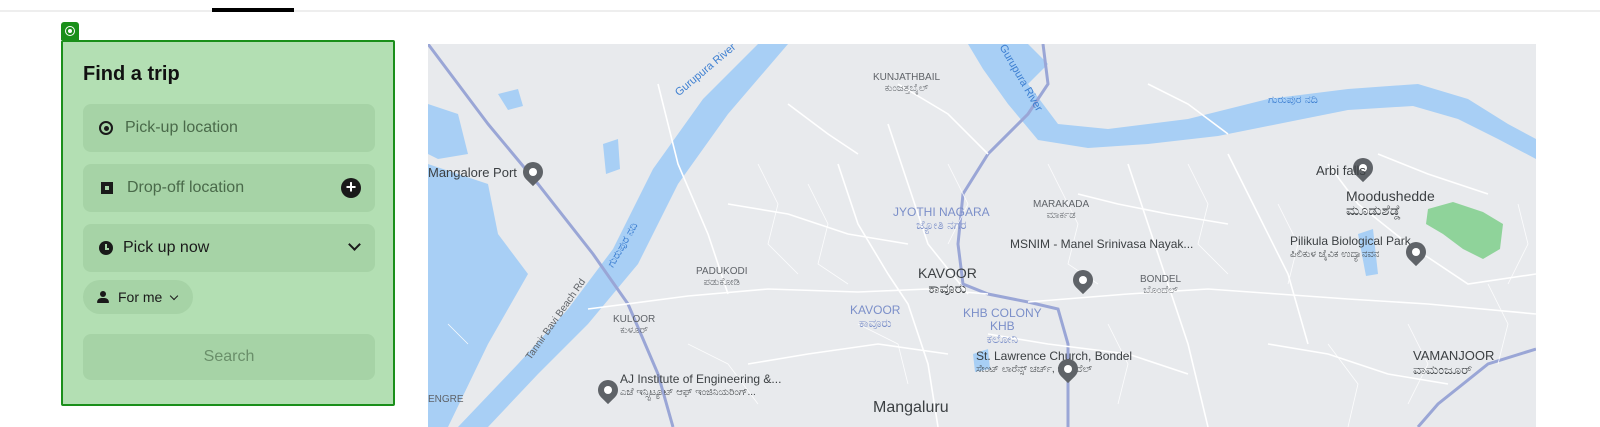 Image resolution: width=1600 pixels, height=427 pixels. Describe the element at coordinates (1161, 279) in the screenshot. I see `area-name: BONDEL` at that location.